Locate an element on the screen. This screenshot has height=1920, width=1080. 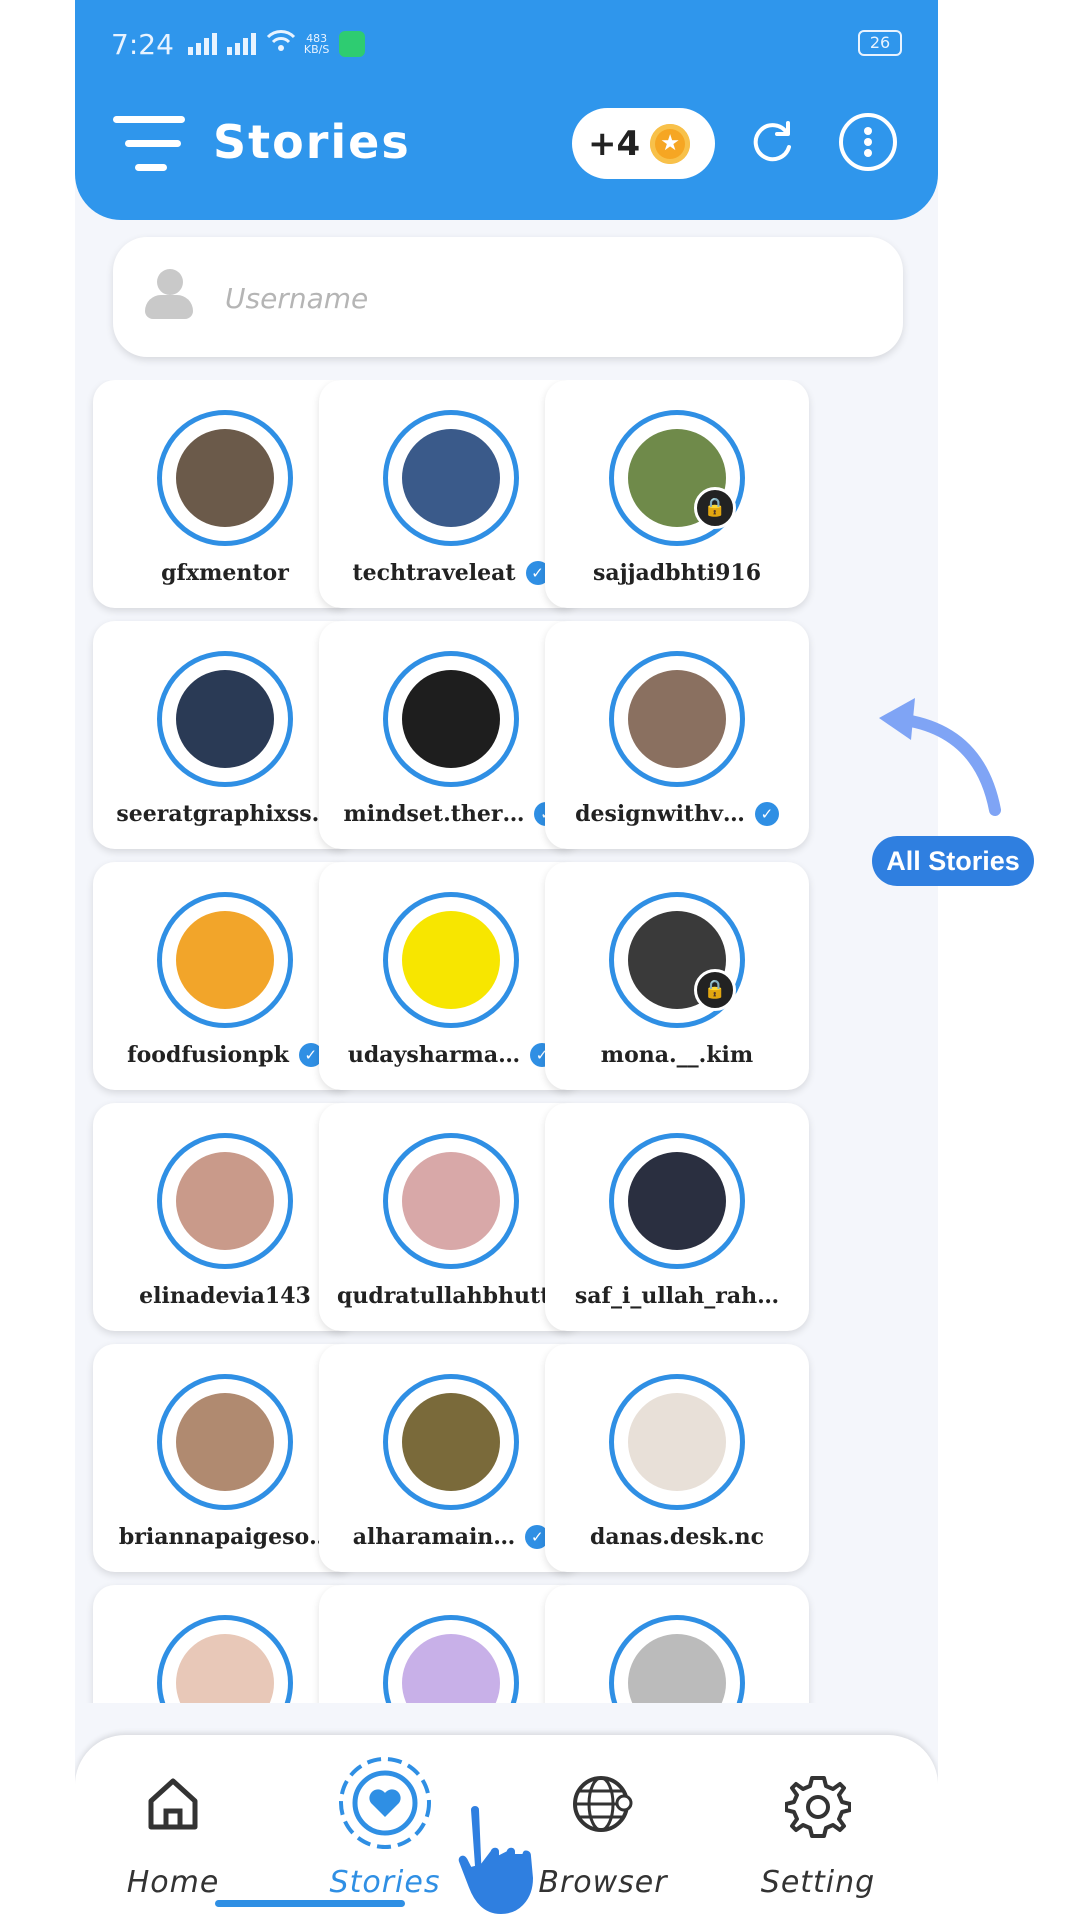
wifi-icon is located at coordinates (281, 44).